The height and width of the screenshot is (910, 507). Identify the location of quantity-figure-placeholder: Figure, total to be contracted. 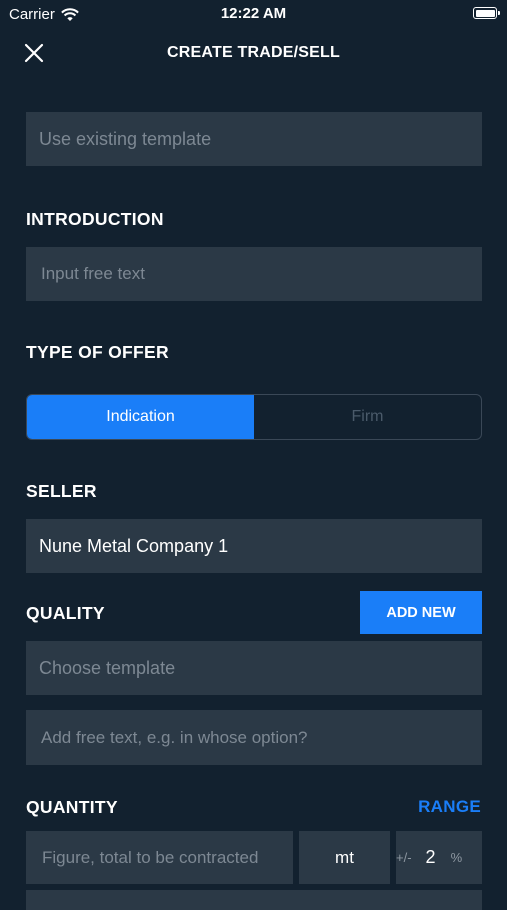
(150, 857).